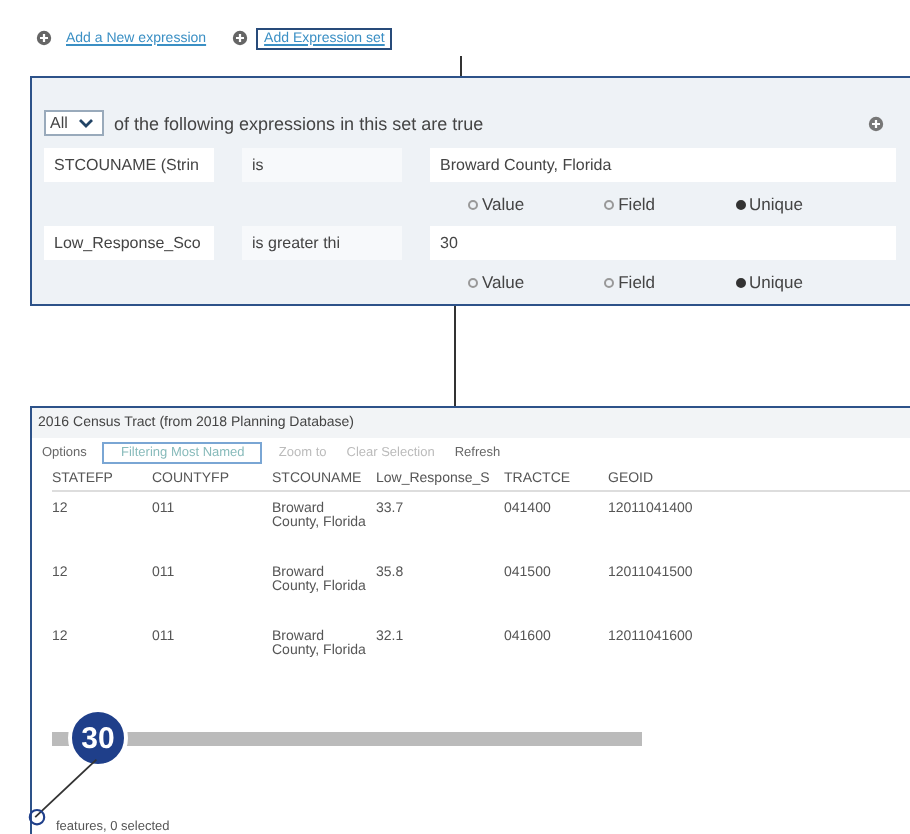 This screenshot has height=834, width=910. What do you see at coordinates (322, 243) in the screenshot?
I see `operator-dropdown: is greater thi` at bounding box center [322, 243].